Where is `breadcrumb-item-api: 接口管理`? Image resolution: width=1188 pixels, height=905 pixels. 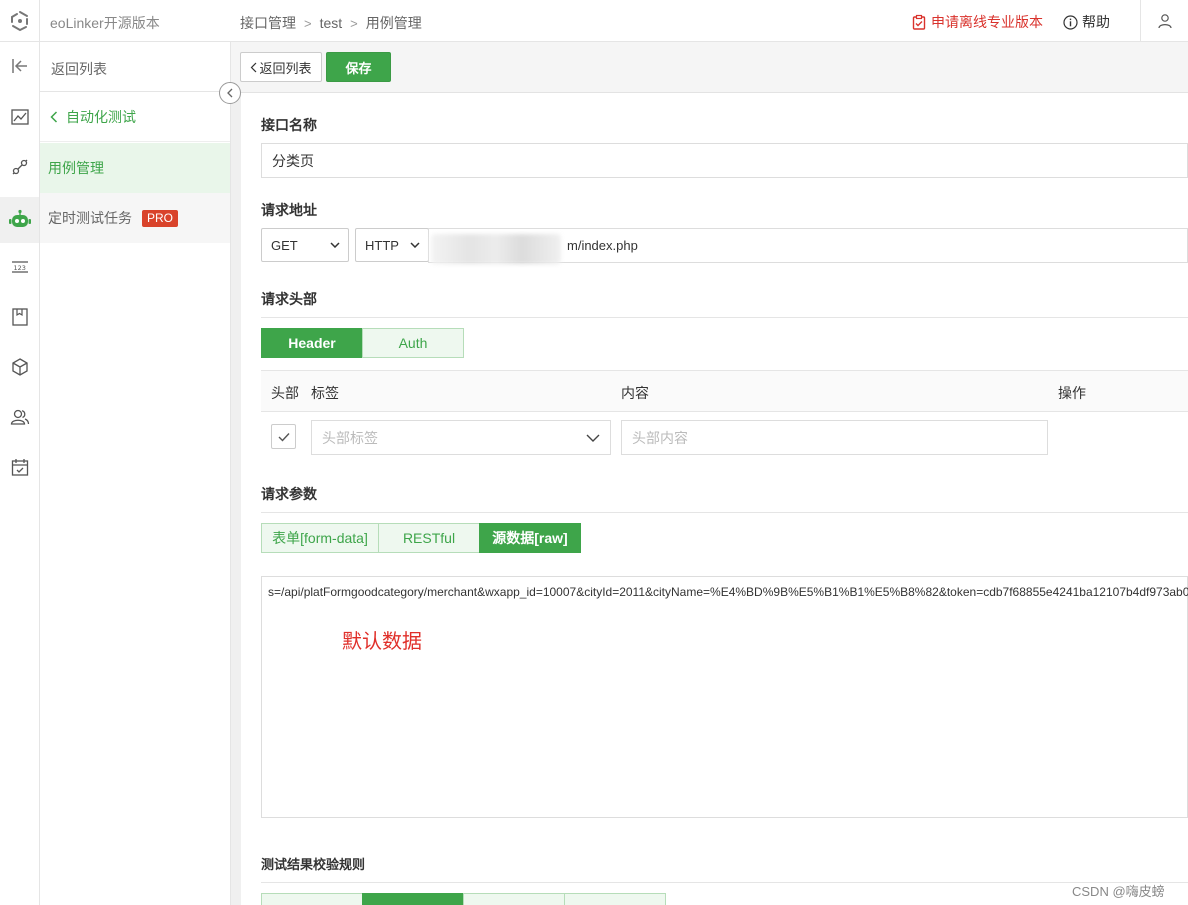 breadcrumb-item-api: 接口管理 is located at coordinates (268, 23).